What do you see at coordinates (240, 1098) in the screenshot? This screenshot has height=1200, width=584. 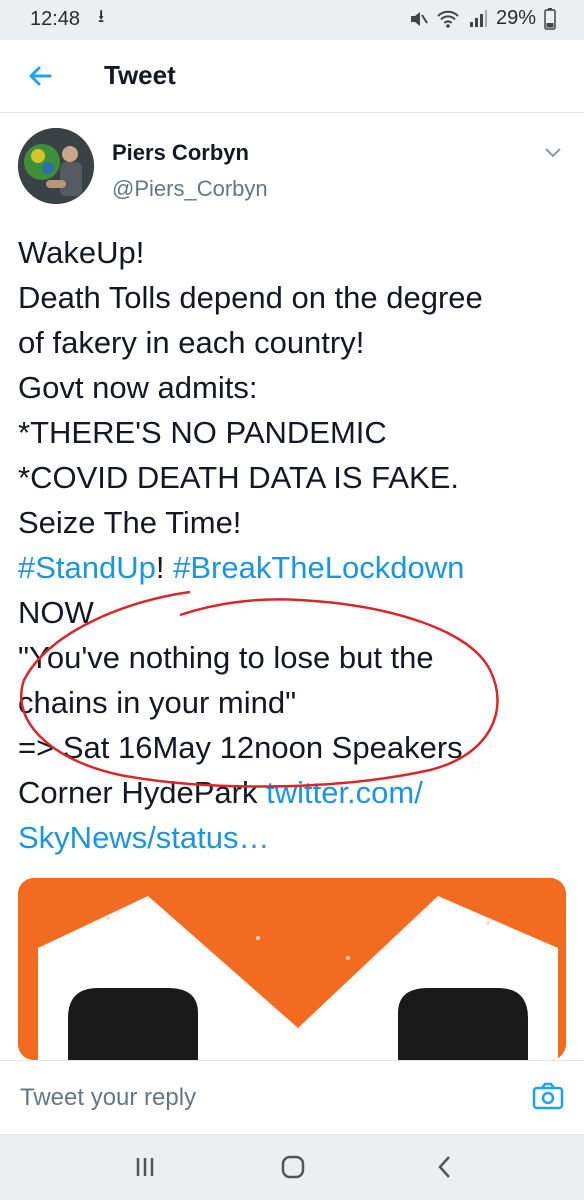 I see `reply-input` at bounding box center [240, 1098].